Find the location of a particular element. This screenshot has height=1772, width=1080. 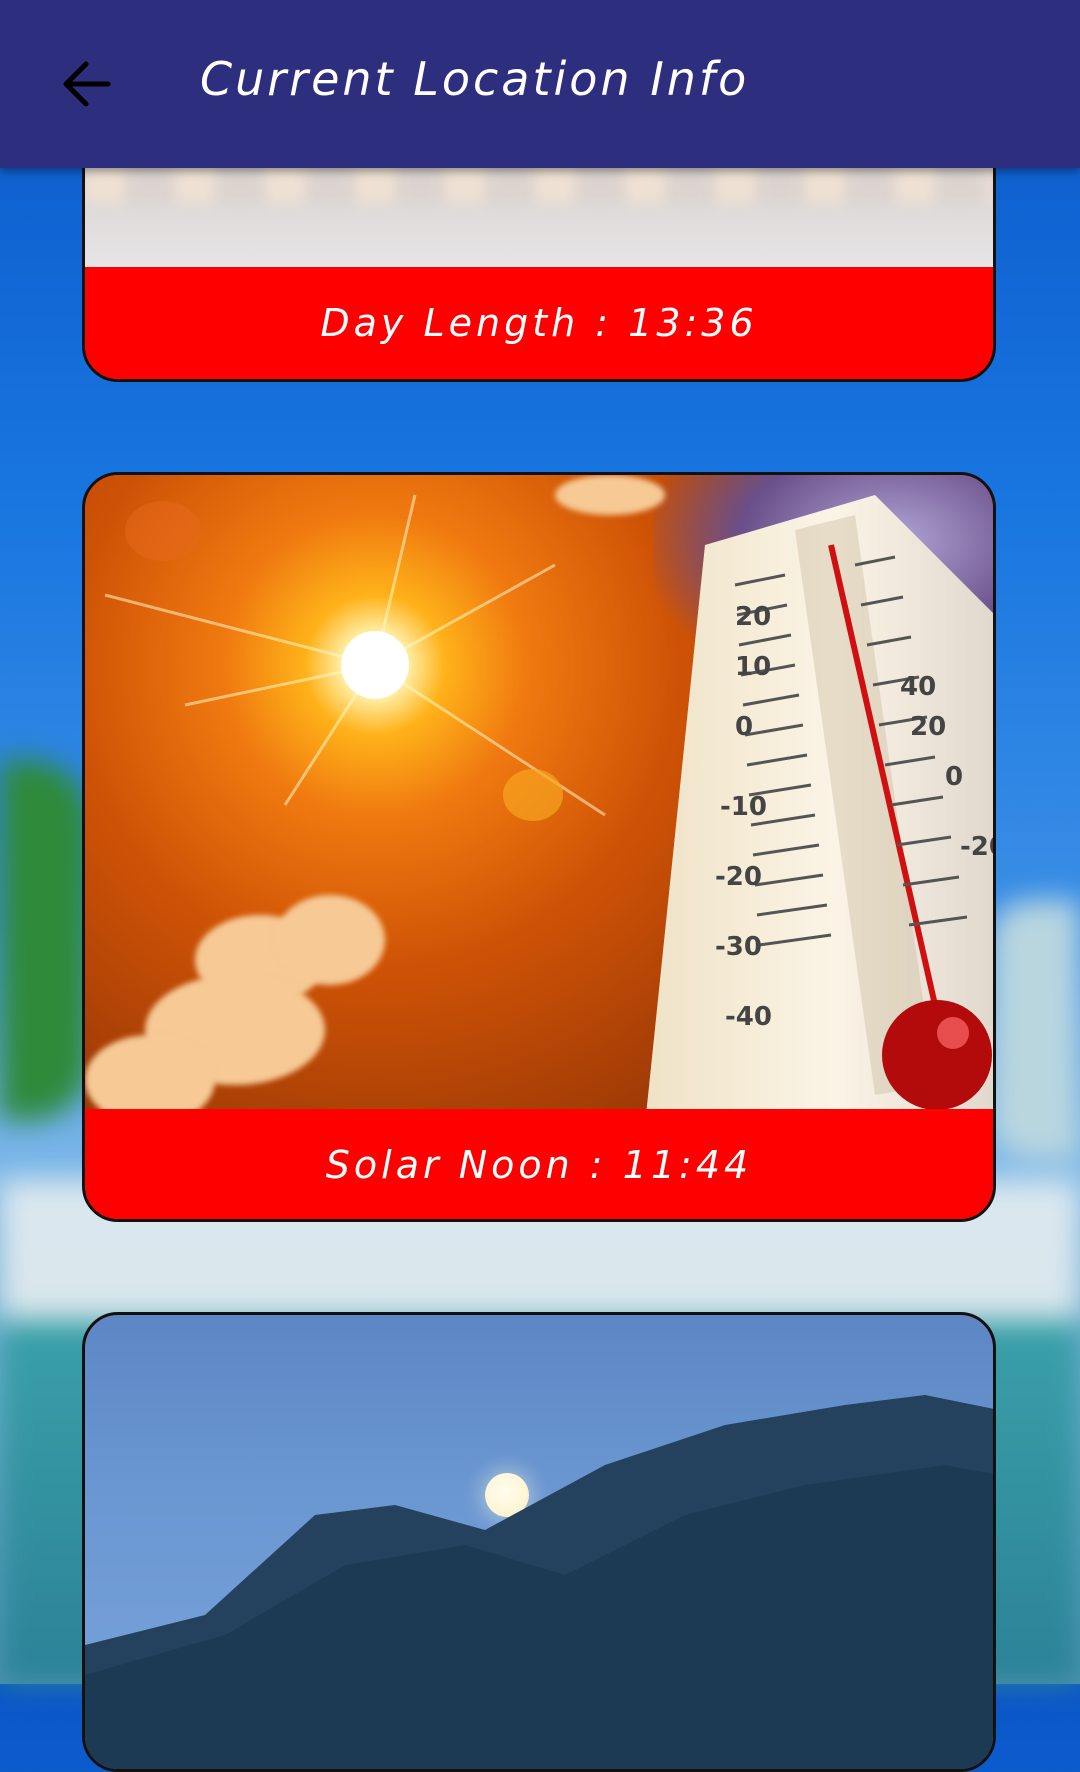

back-button is located at coordinates (86, 84).